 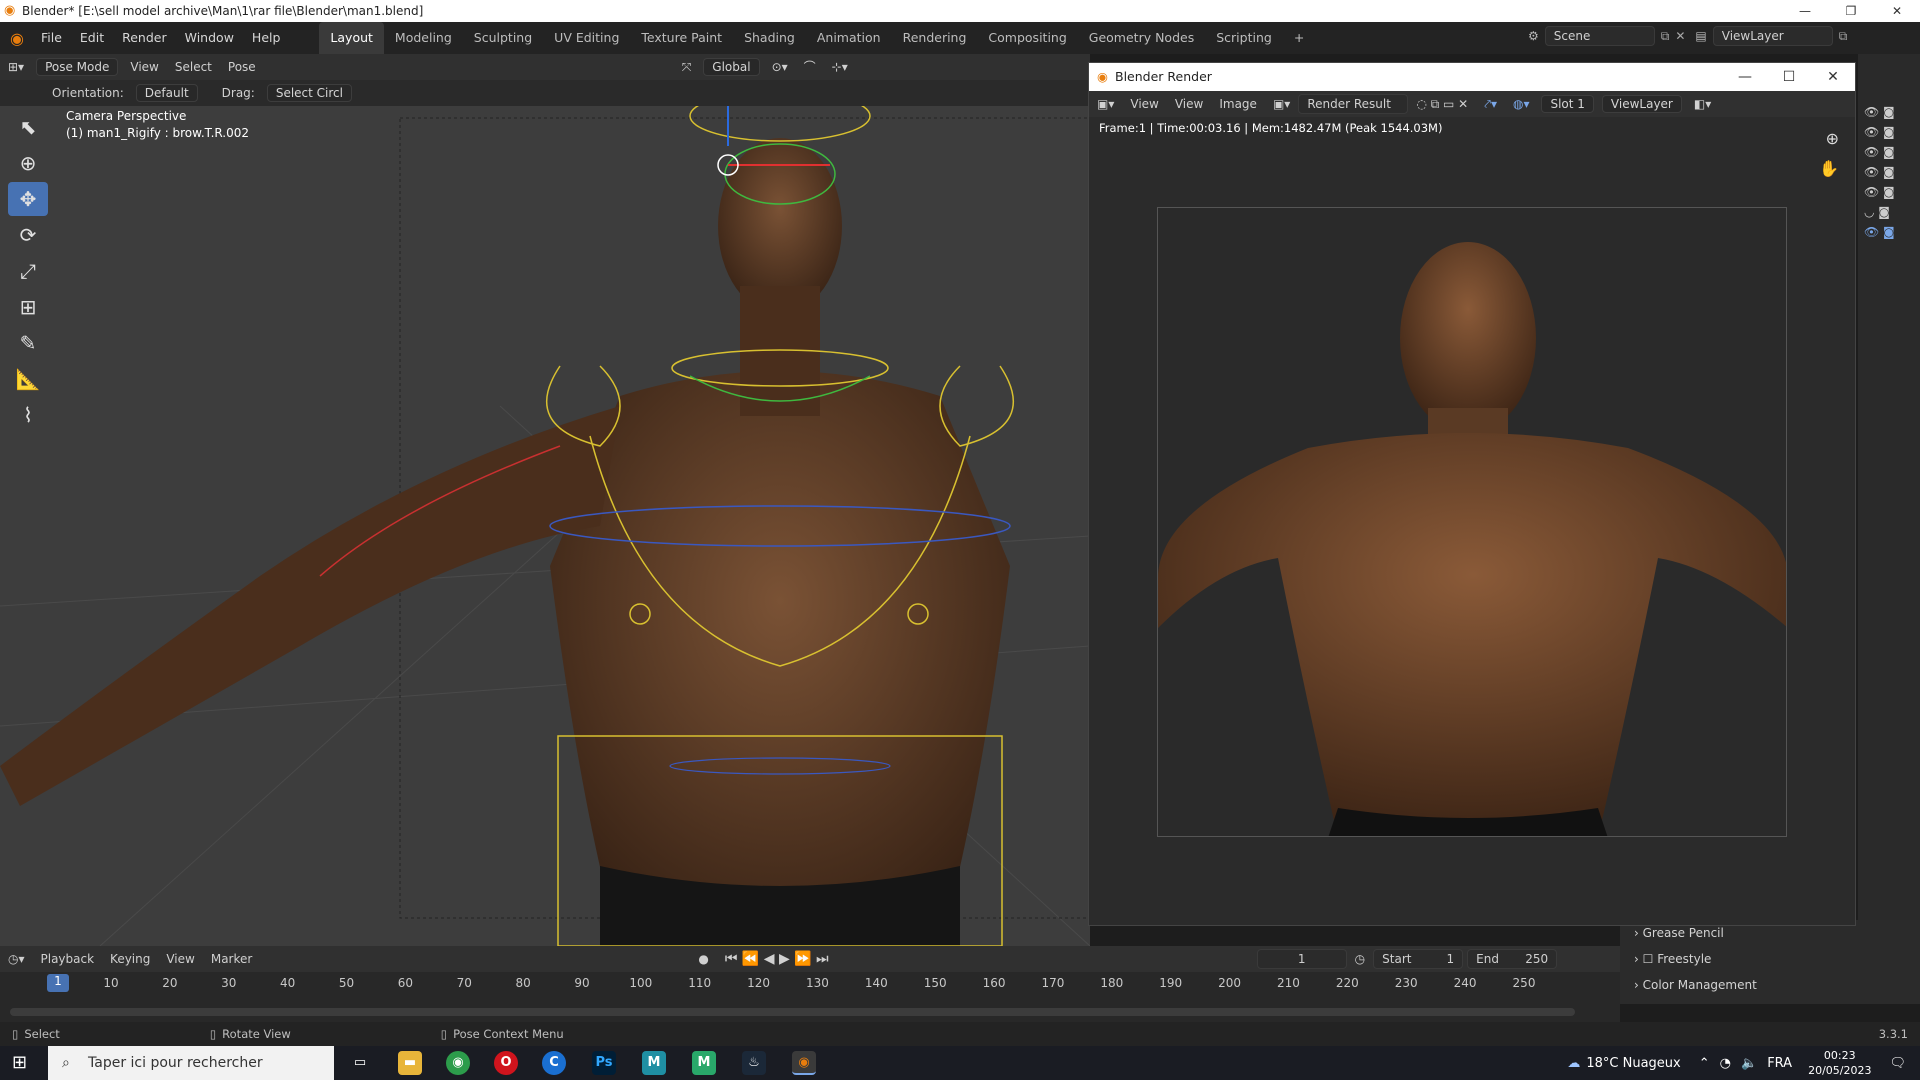 What do you see at coordinates (1599, 36) in the screenshot?
I see `scene-selector: Scene` at bounding box center [1599, 36].